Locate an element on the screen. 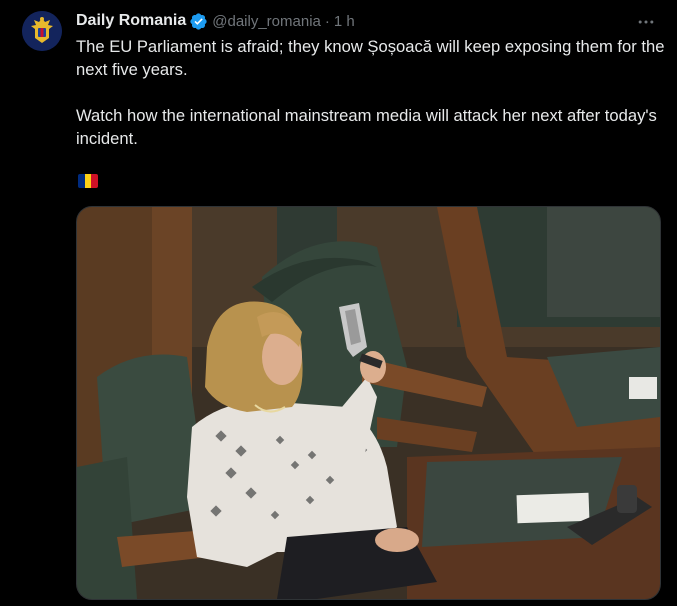 This screenshot has width=677, height=606. display-name: Daily Romania is located at coordinates (131, 21).